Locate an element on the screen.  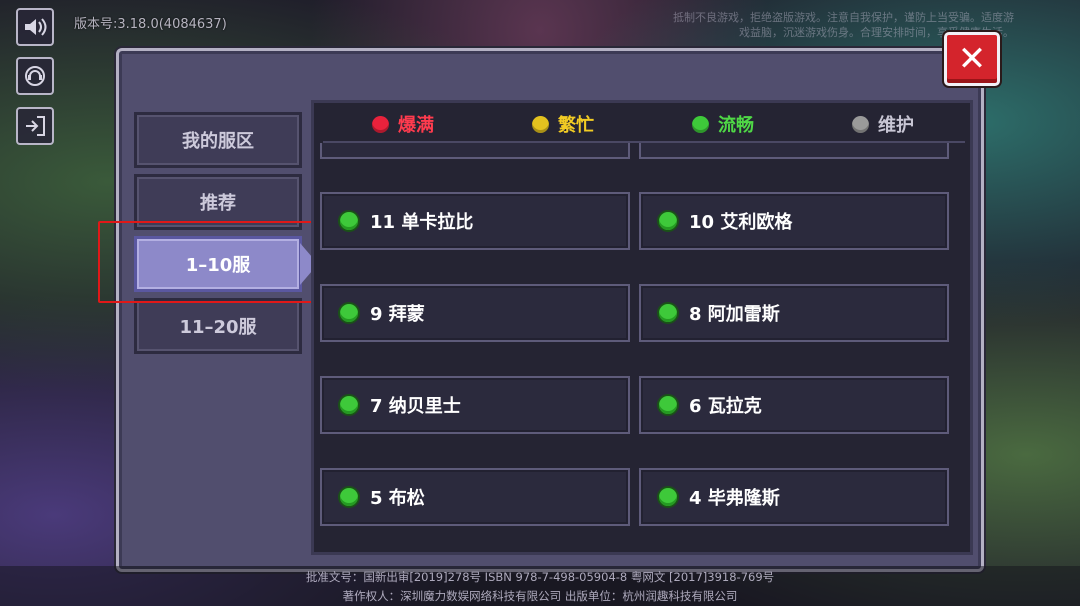
server-card: 11 单卡拉比 is located at coordinates (475, 221).